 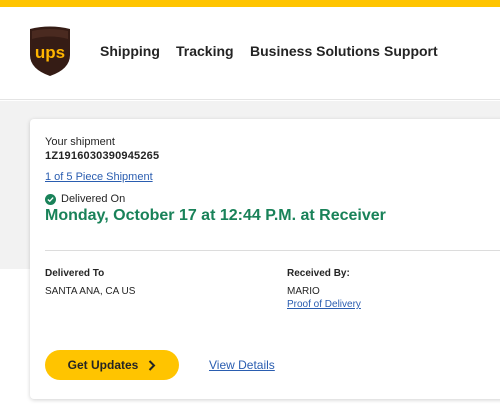 I want to click on nav-support: Support, so click(x=411, y=51).